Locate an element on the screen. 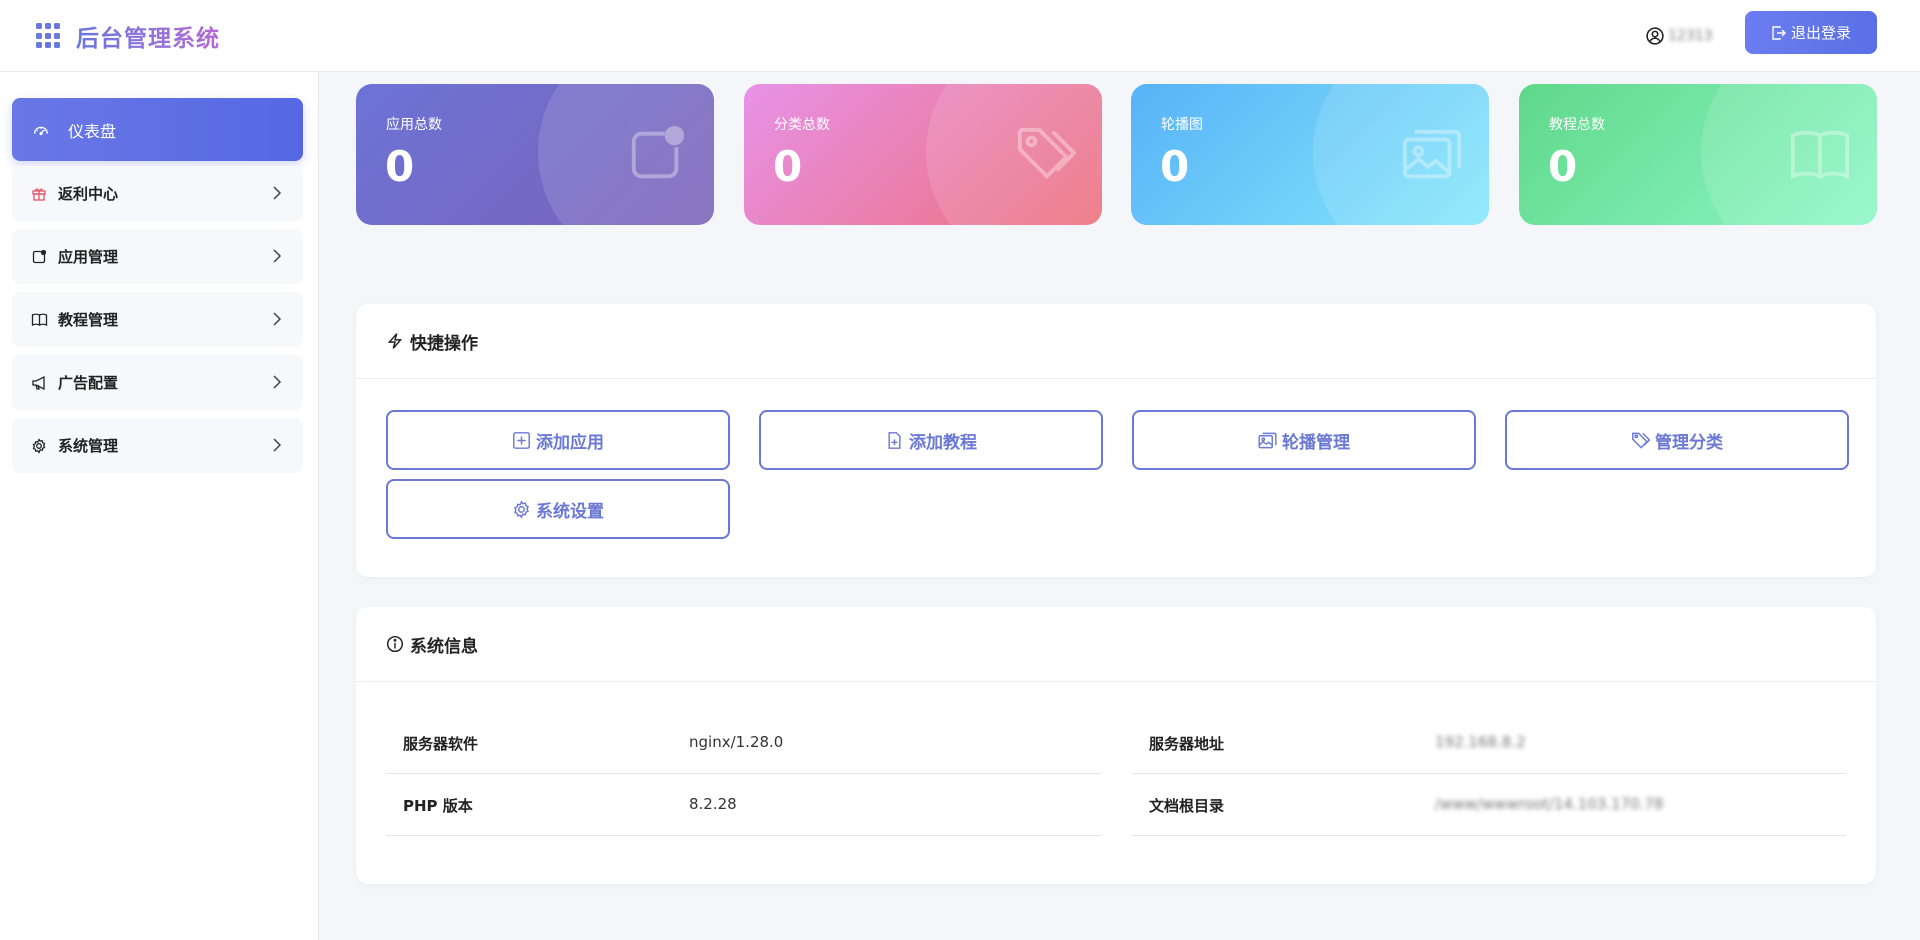  logout-label: 退出登录 is located at coordinates (1820, 33).